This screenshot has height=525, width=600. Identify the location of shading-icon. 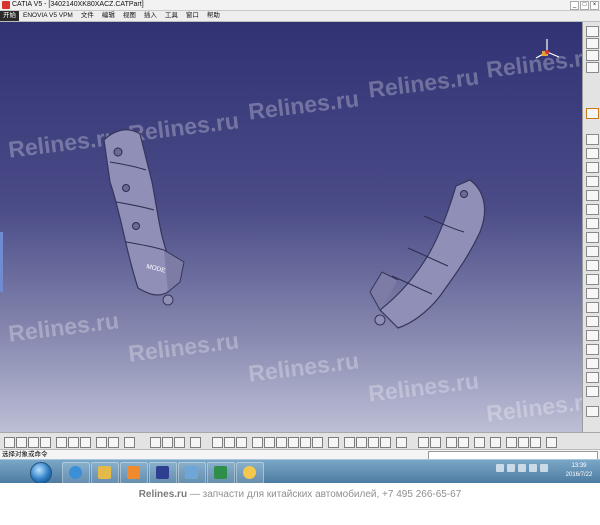
(361, 442).